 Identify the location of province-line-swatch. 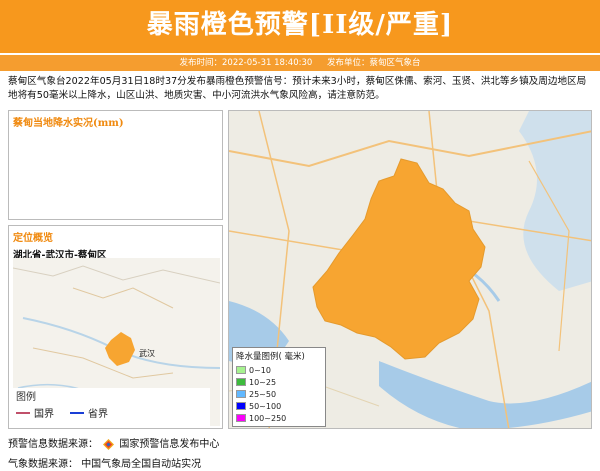
(77, 412).